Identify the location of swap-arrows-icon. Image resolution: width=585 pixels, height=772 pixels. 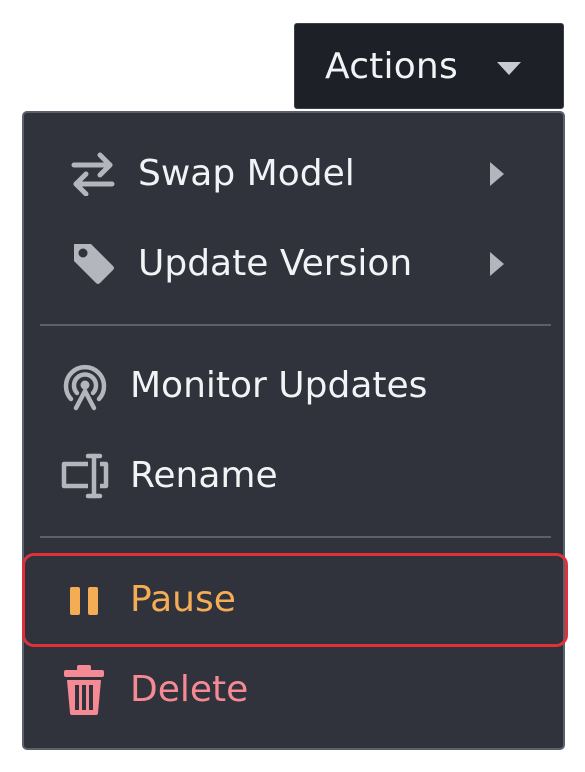
(93, 174).